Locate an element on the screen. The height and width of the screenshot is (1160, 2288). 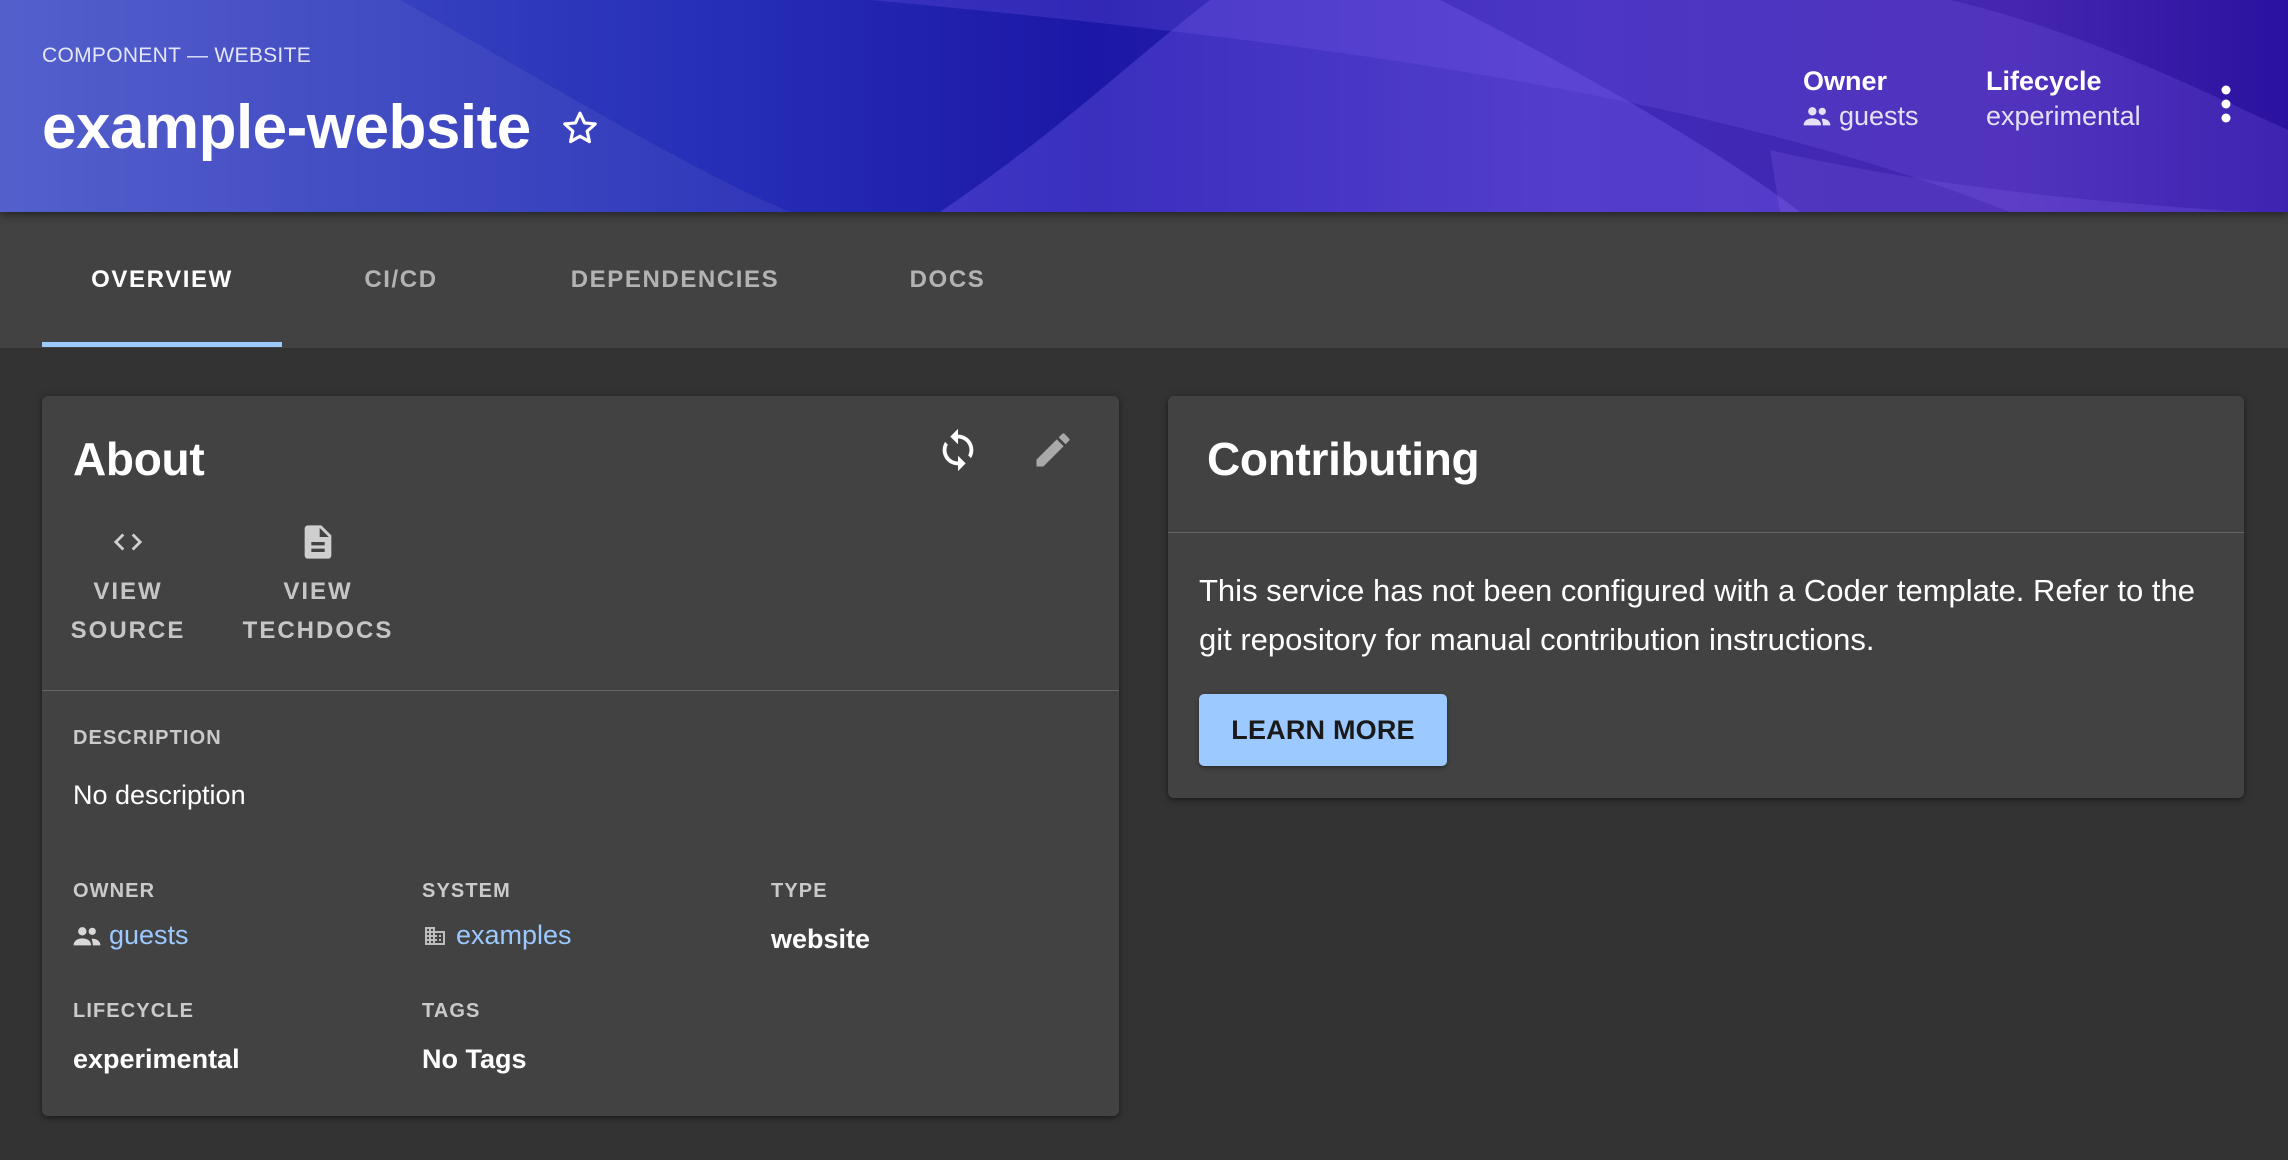
about-card-title: About is located at coordinates (139, 459).